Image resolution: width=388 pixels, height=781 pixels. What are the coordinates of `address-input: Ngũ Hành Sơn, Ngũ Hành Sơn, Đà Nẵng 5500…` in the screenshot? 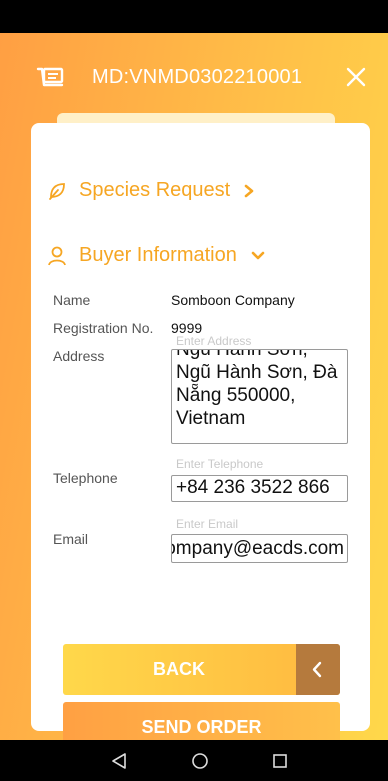 It's located at (259, 396).